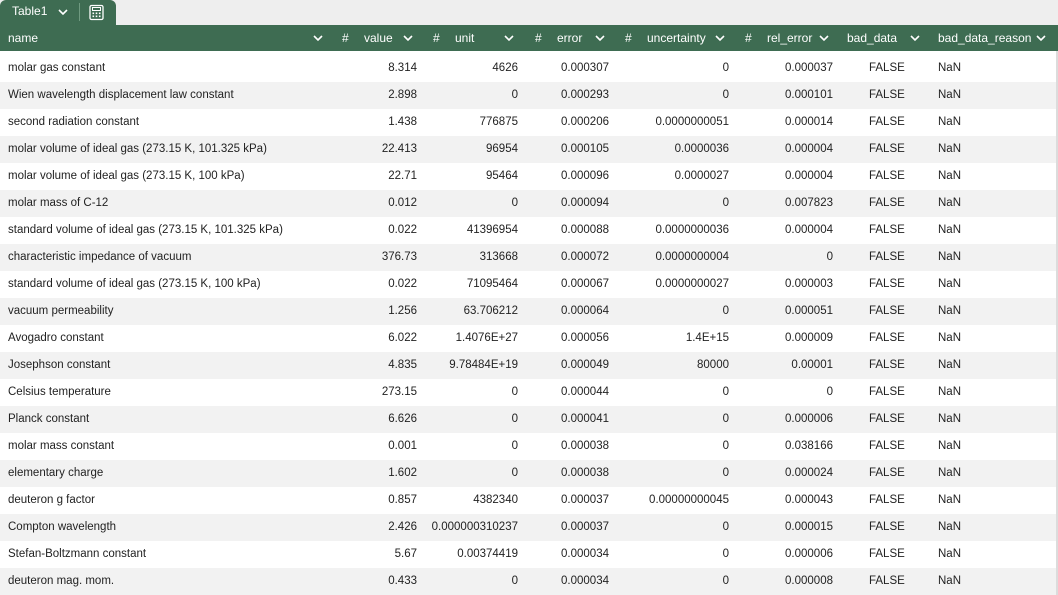  Describe the element at coordinates (59, 392) in the screenshot. I see `cell-name: Celsius temperature` at that location.